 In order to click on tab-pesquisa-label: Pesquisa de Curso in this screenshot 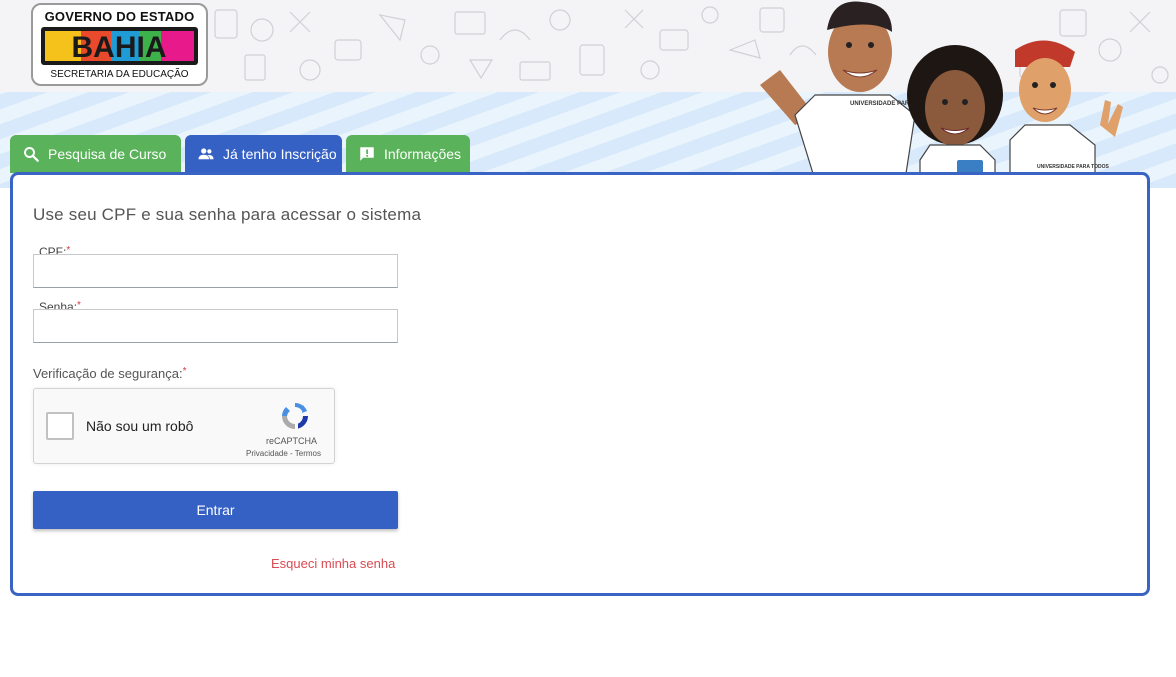, I will do `click(107, 154)`.